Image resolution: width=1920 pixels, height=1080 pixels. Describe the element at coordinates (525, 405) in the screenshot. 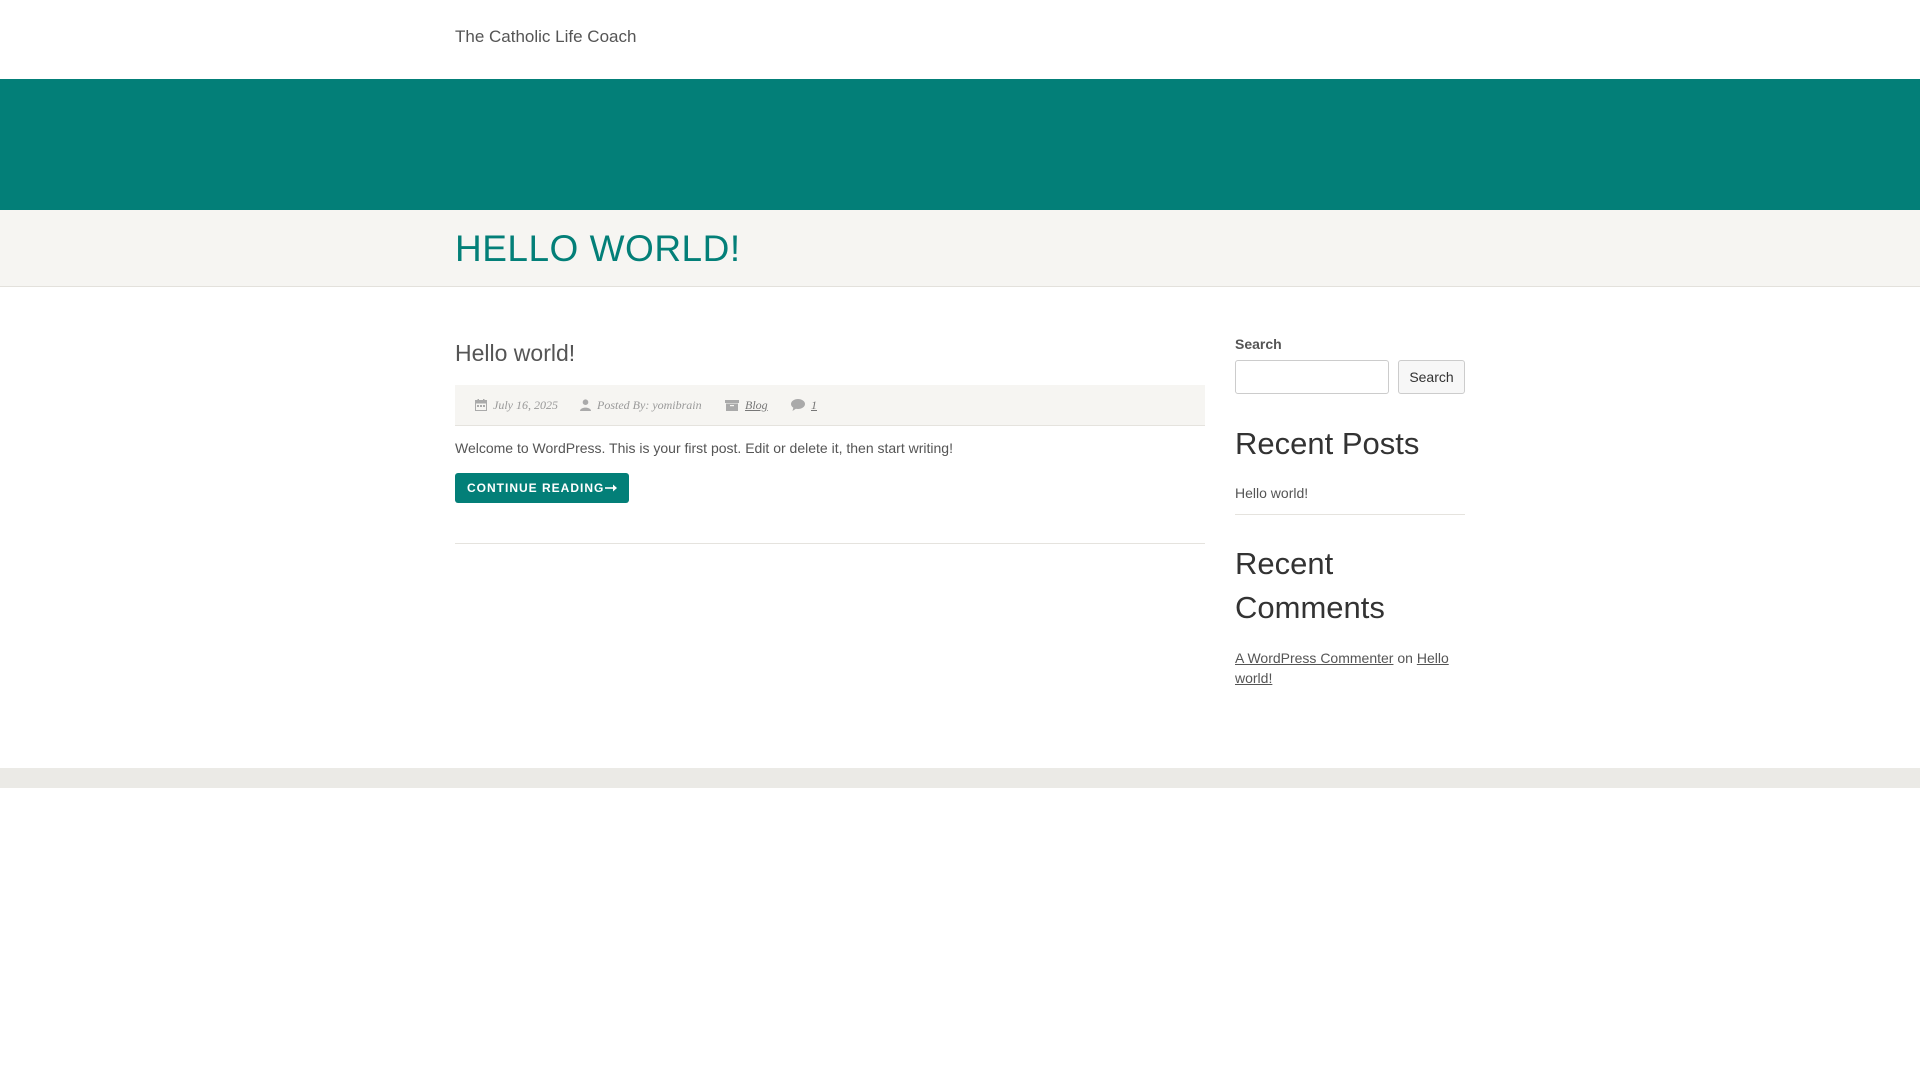

I see `meta-date-text: July 16, 2025` at that location.